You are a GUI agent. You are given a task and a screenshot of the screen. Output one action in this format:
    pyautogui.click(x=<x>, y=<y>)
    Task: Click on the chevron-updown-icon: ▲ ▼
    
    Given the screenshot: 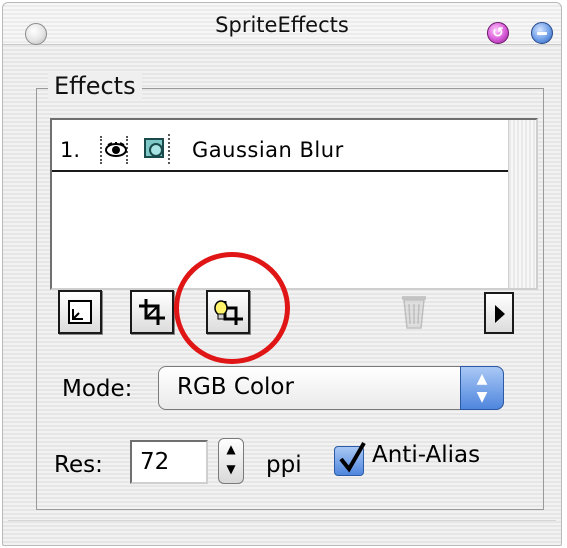 What is the action you would take?
    pyautogui.click(x=482, y=388)
    